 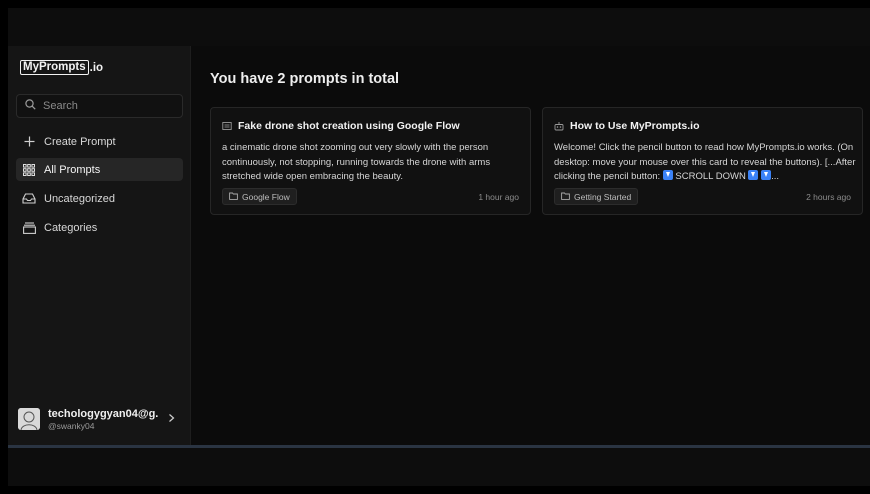 What do you see at coordinates (71, 227) in the screenshot?
I see `sidebar-item-label: Categories` at bounding box center [71, 227].